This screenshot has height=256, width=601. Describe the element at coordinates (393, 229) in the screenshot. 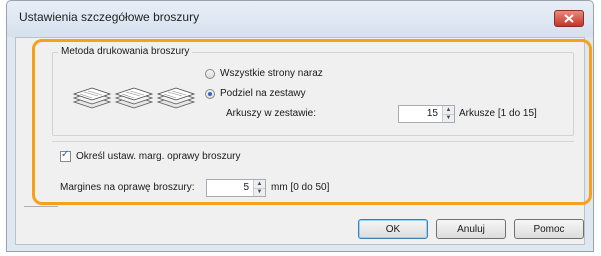

I see `ok-button: OK` at that location.